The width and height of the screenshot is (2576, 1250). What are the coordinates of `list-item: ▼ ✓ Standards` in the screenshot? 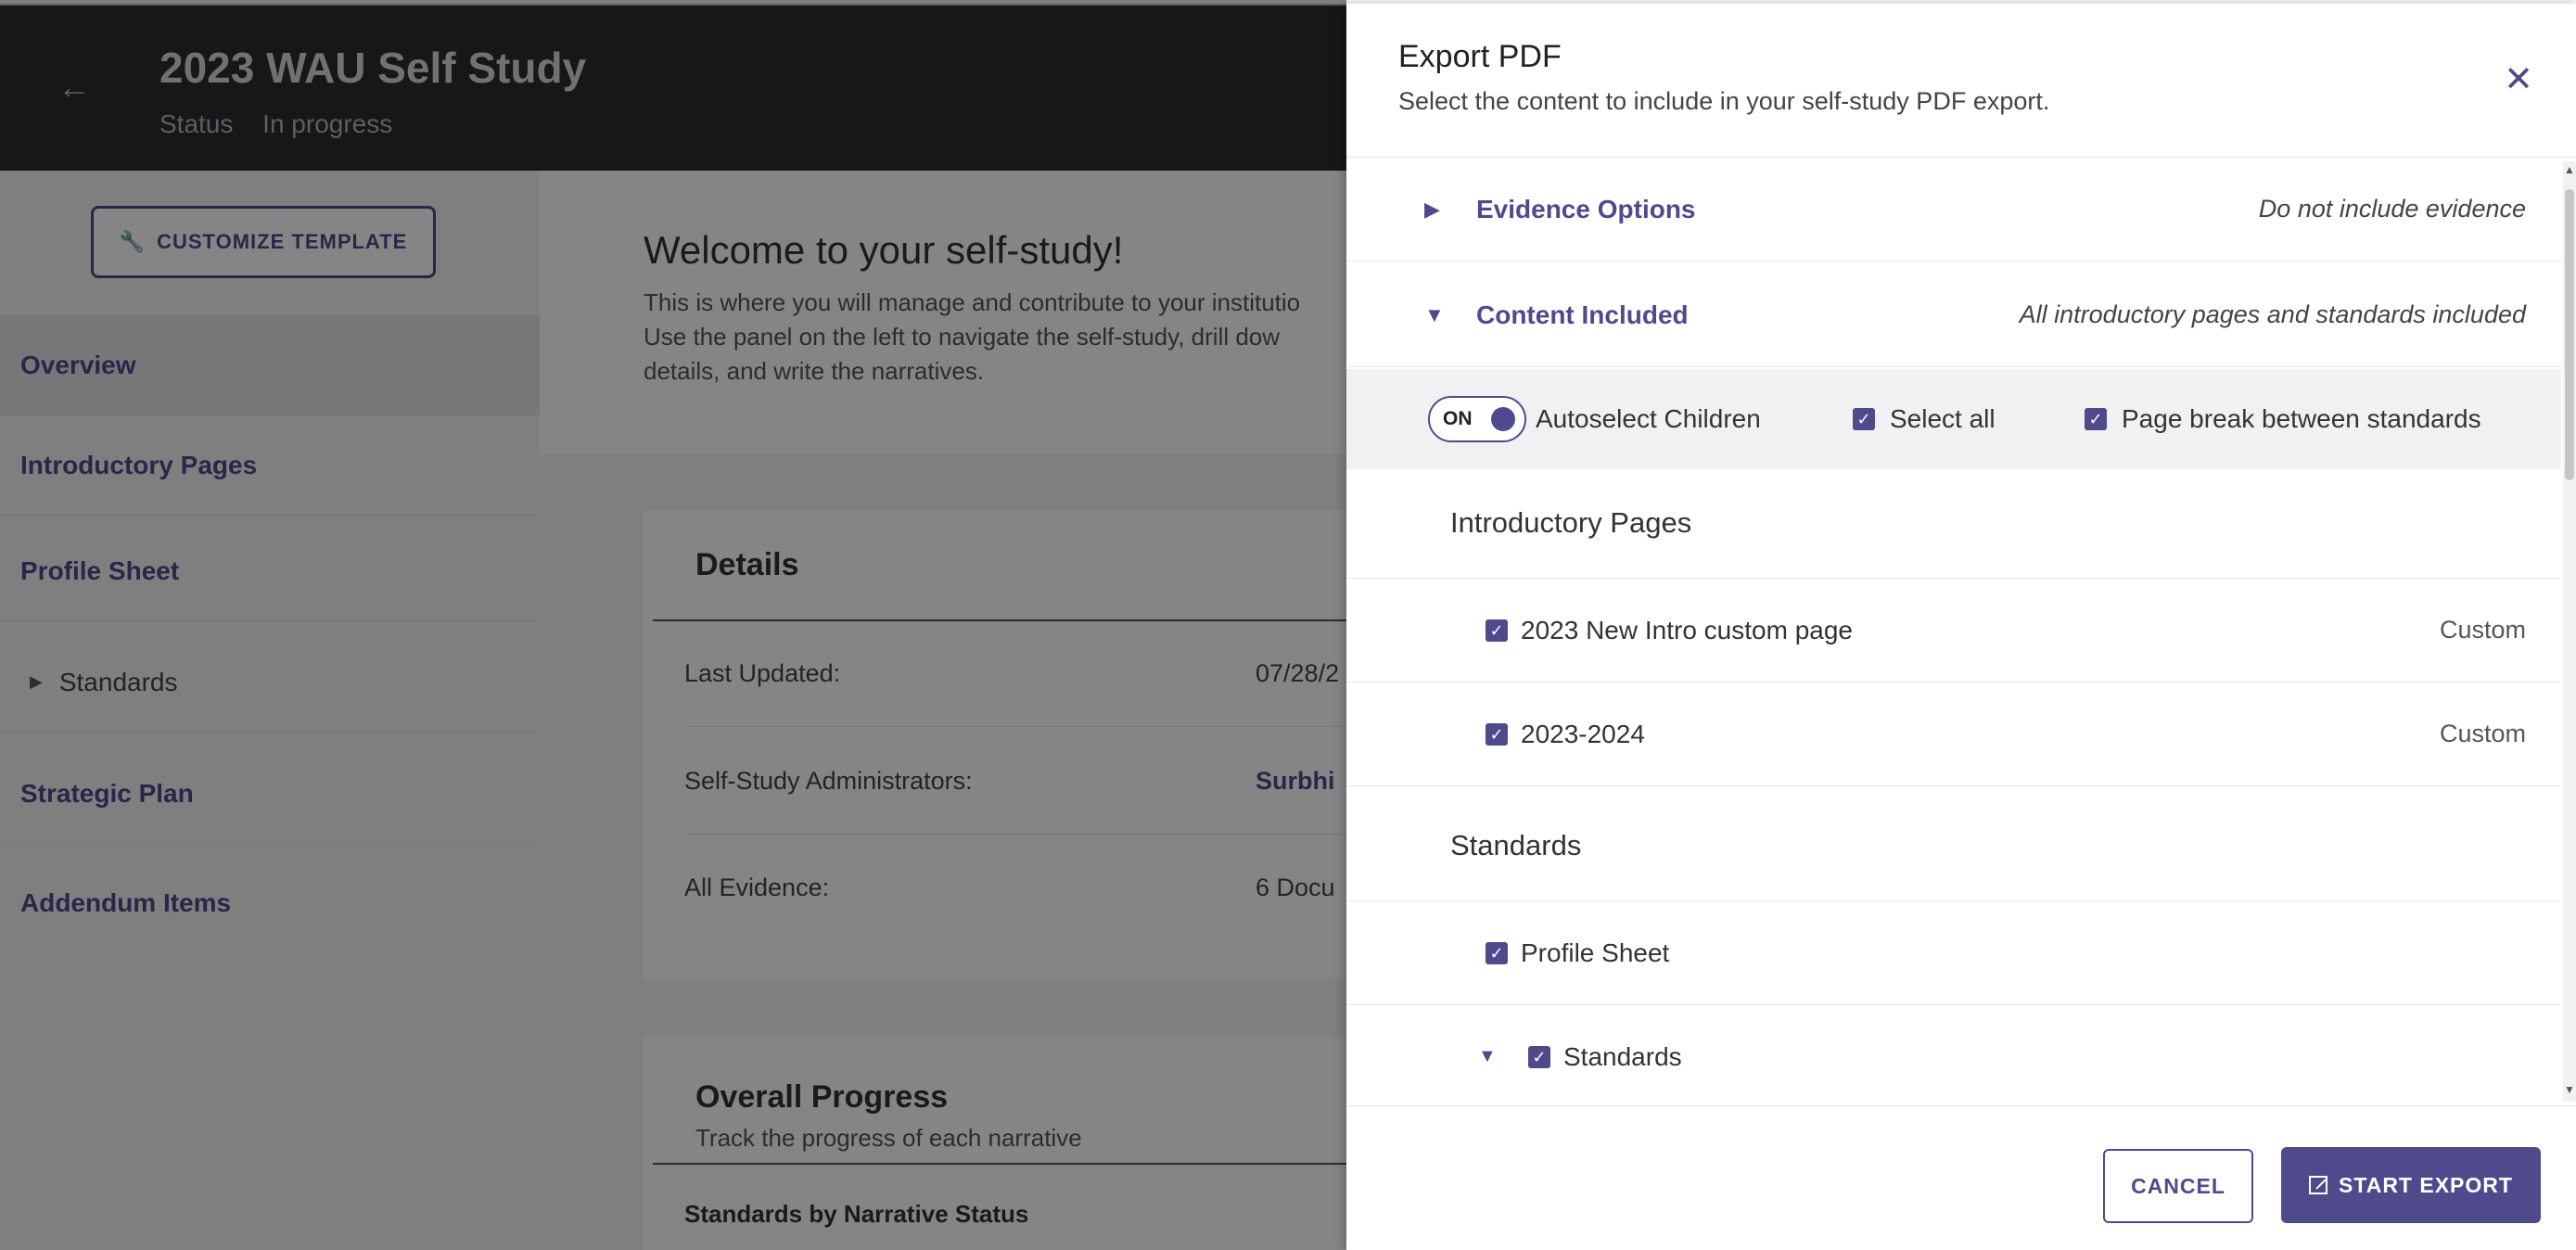 It's located at (1954, 1055).